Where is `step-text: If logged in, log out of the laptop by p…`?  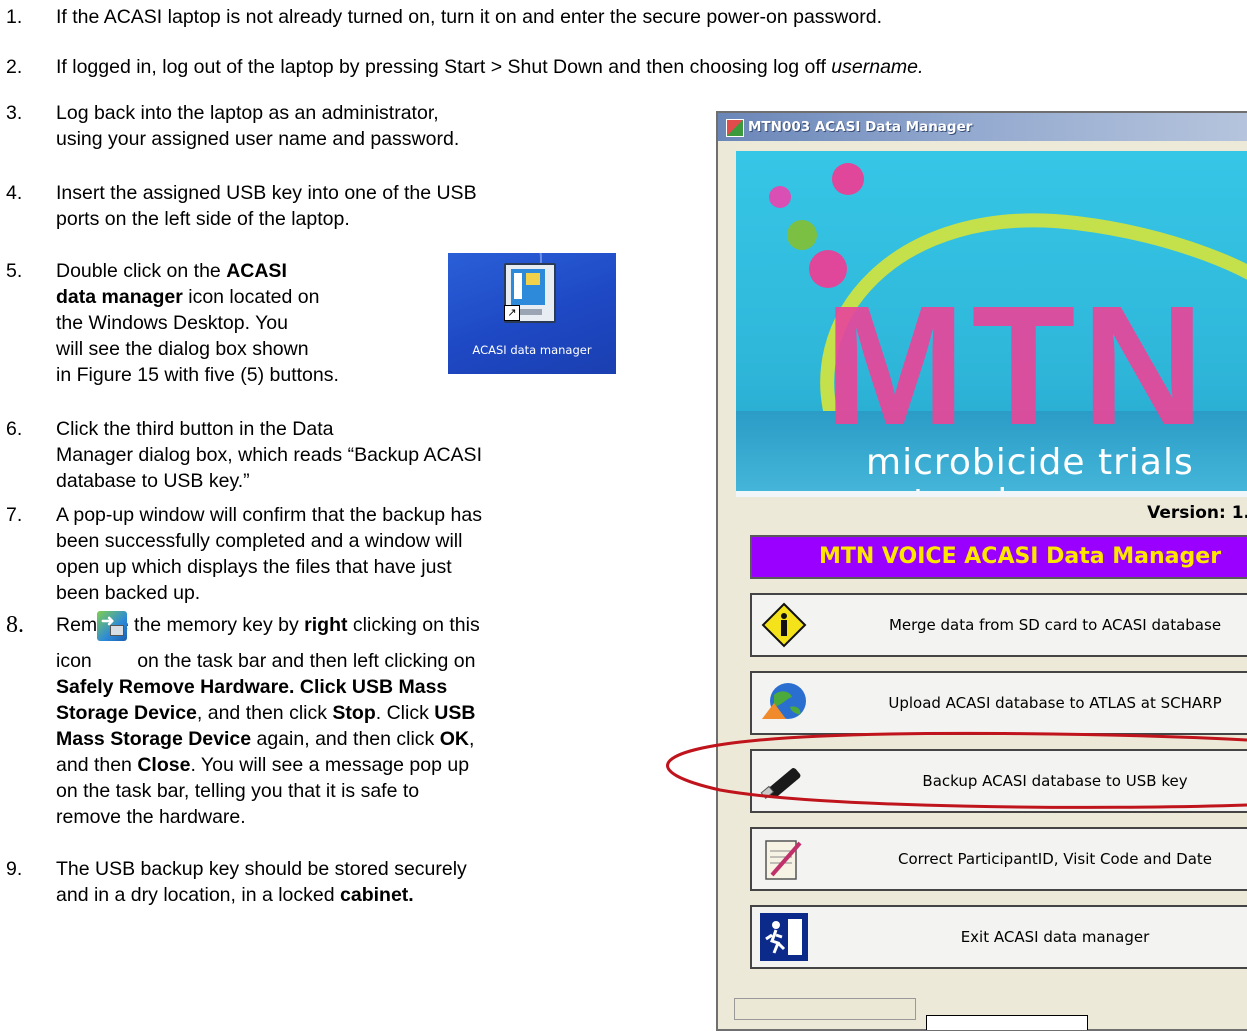 step-text: If logged in, log out of the laptop by p… is located at coordinates (489, 67).